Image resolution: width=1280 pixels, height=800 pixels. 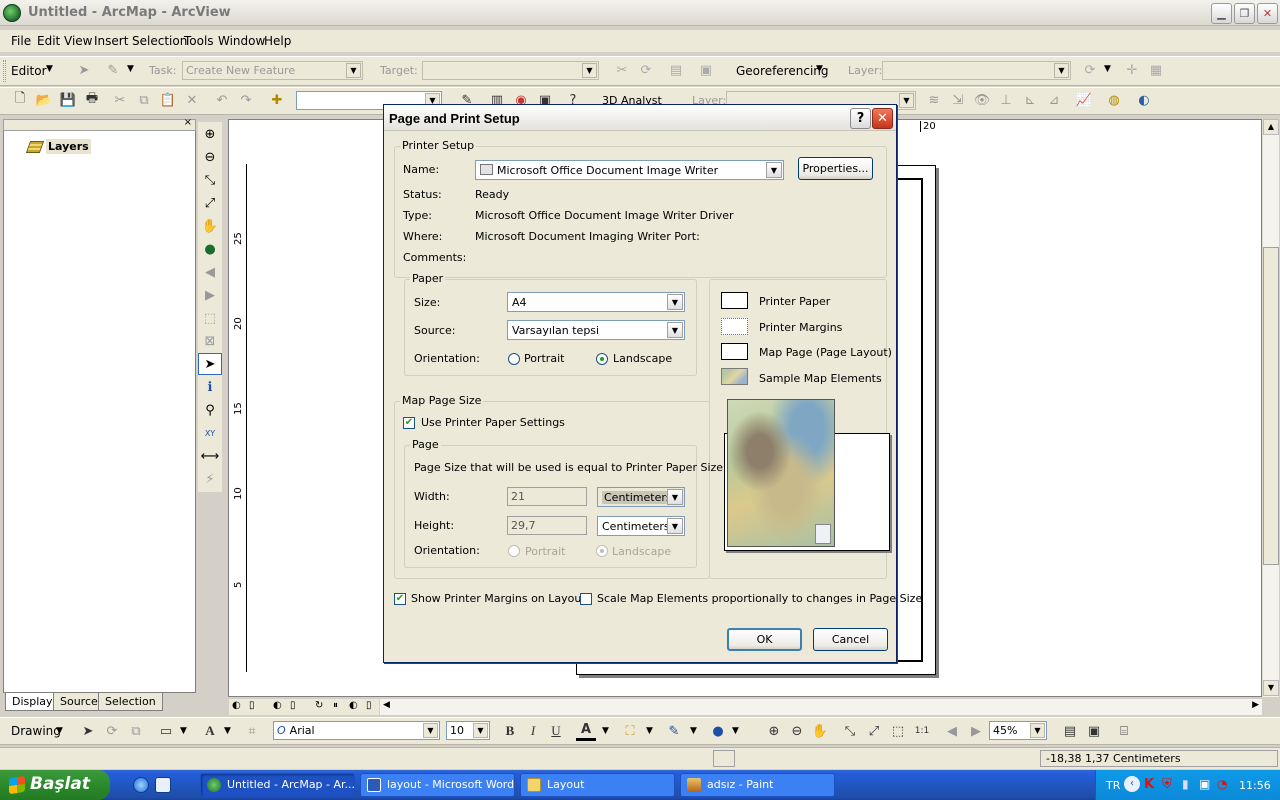 What do you see at coordinates (649, 731) in the screenshot?
I see `fill-color-dropdown-icon: ▼` at bounding box center [649, 731].